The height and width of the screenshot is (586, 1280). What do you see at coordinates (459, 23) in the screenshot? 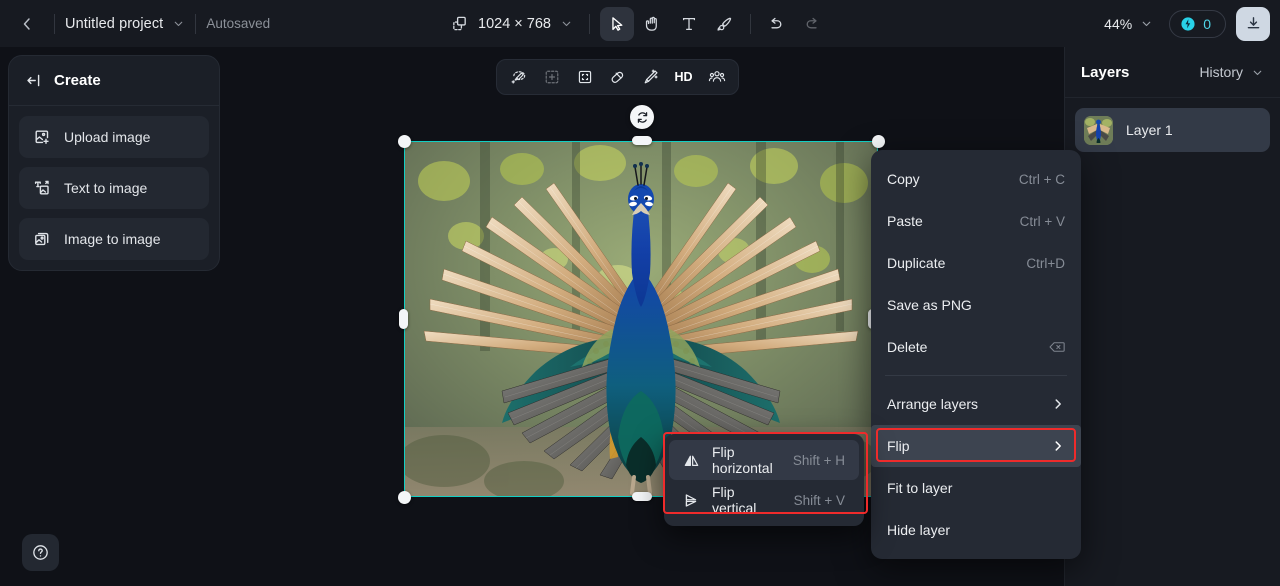
I see `canvas-resize-icon` at bounding box center [459, 23].